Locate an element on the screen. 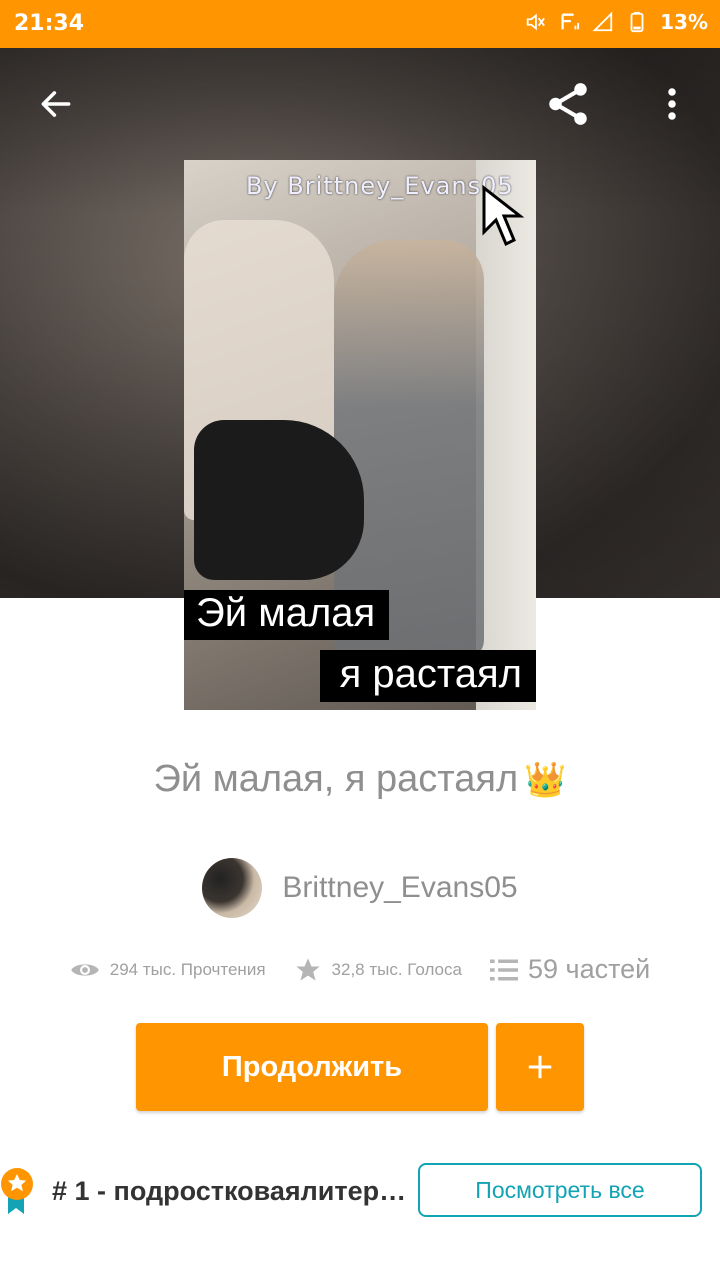  cell-signal-icon is located at coordinates (602, 21).